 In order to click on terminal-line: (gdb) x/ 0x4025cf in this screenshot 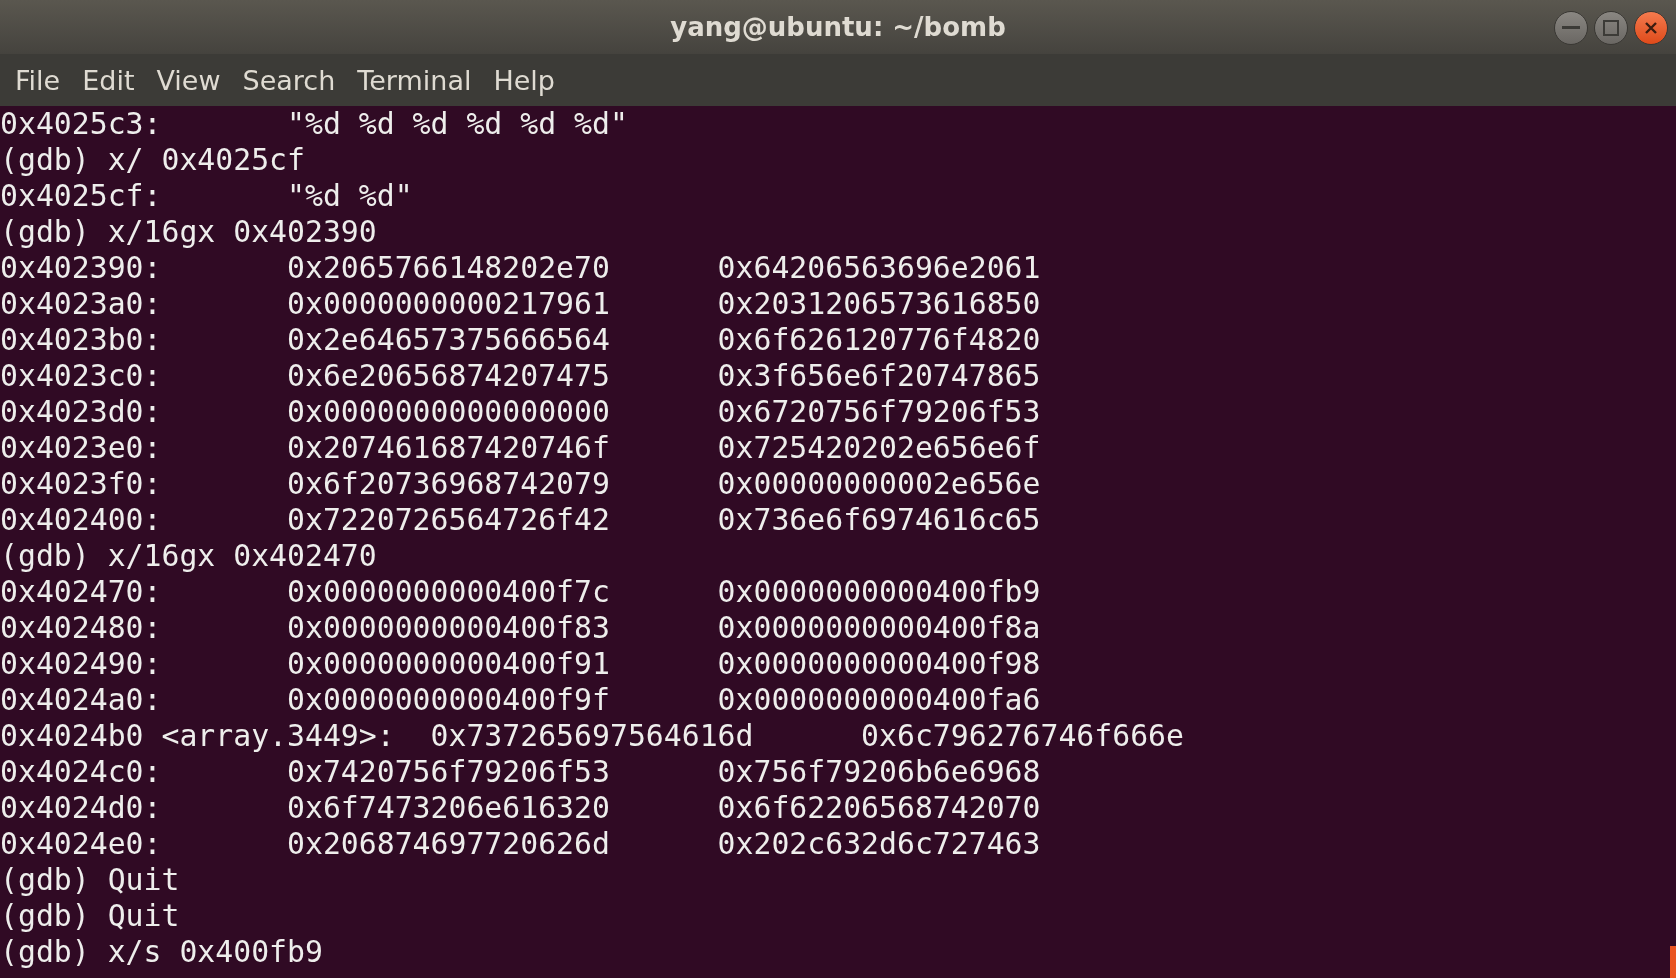, I will do `click(152, 160)`.